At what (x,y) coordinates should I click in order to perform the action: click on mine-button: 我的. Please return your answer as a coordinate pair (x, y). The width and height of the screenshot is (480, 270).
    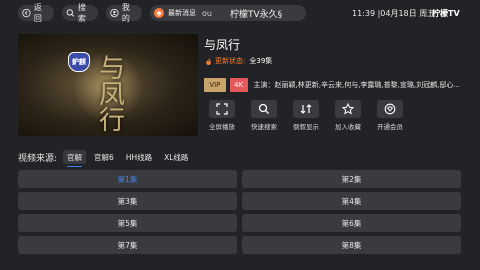
    Looking at the image, I should click on (124, 13).